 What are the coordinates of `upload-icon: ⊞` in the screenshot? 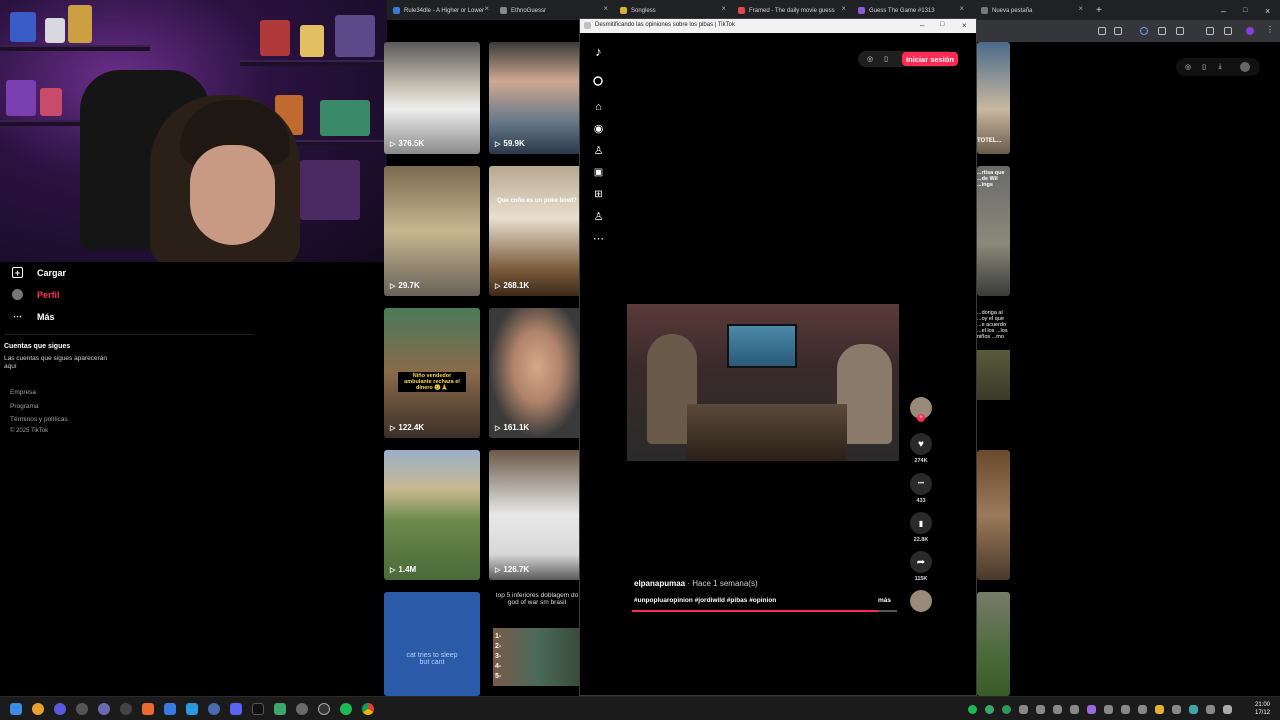 It's located at (598, 194).